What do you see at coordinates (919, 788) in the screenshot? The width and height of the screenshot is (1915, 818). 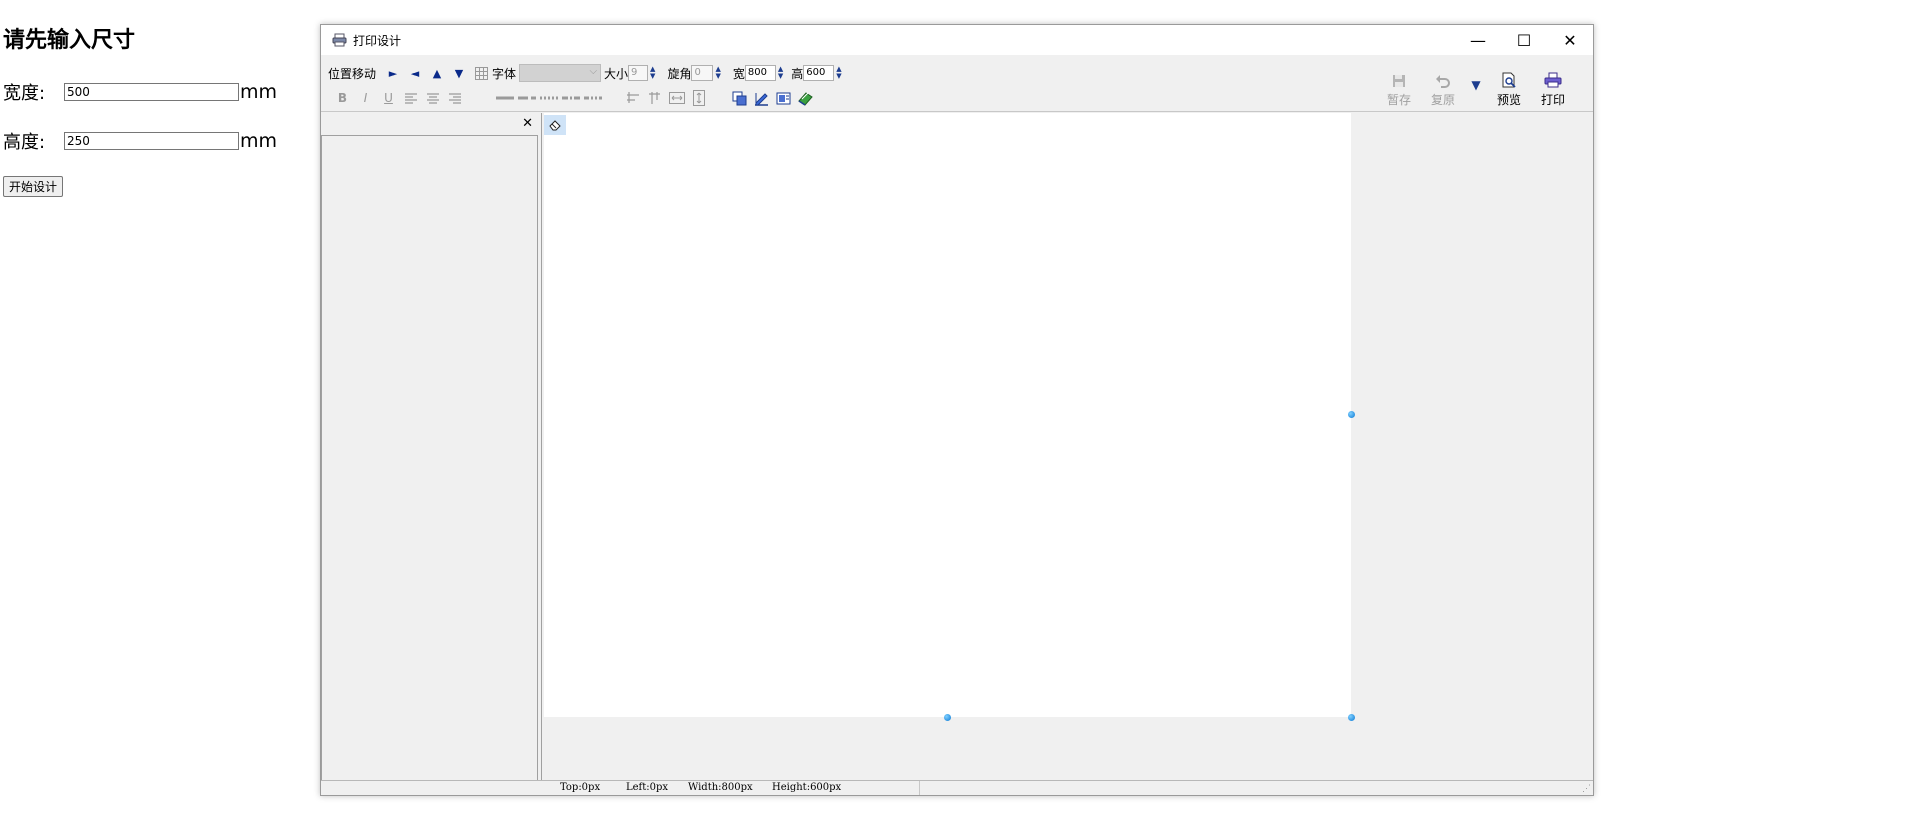 I see `status-divider` at bounding box center [919, 788].